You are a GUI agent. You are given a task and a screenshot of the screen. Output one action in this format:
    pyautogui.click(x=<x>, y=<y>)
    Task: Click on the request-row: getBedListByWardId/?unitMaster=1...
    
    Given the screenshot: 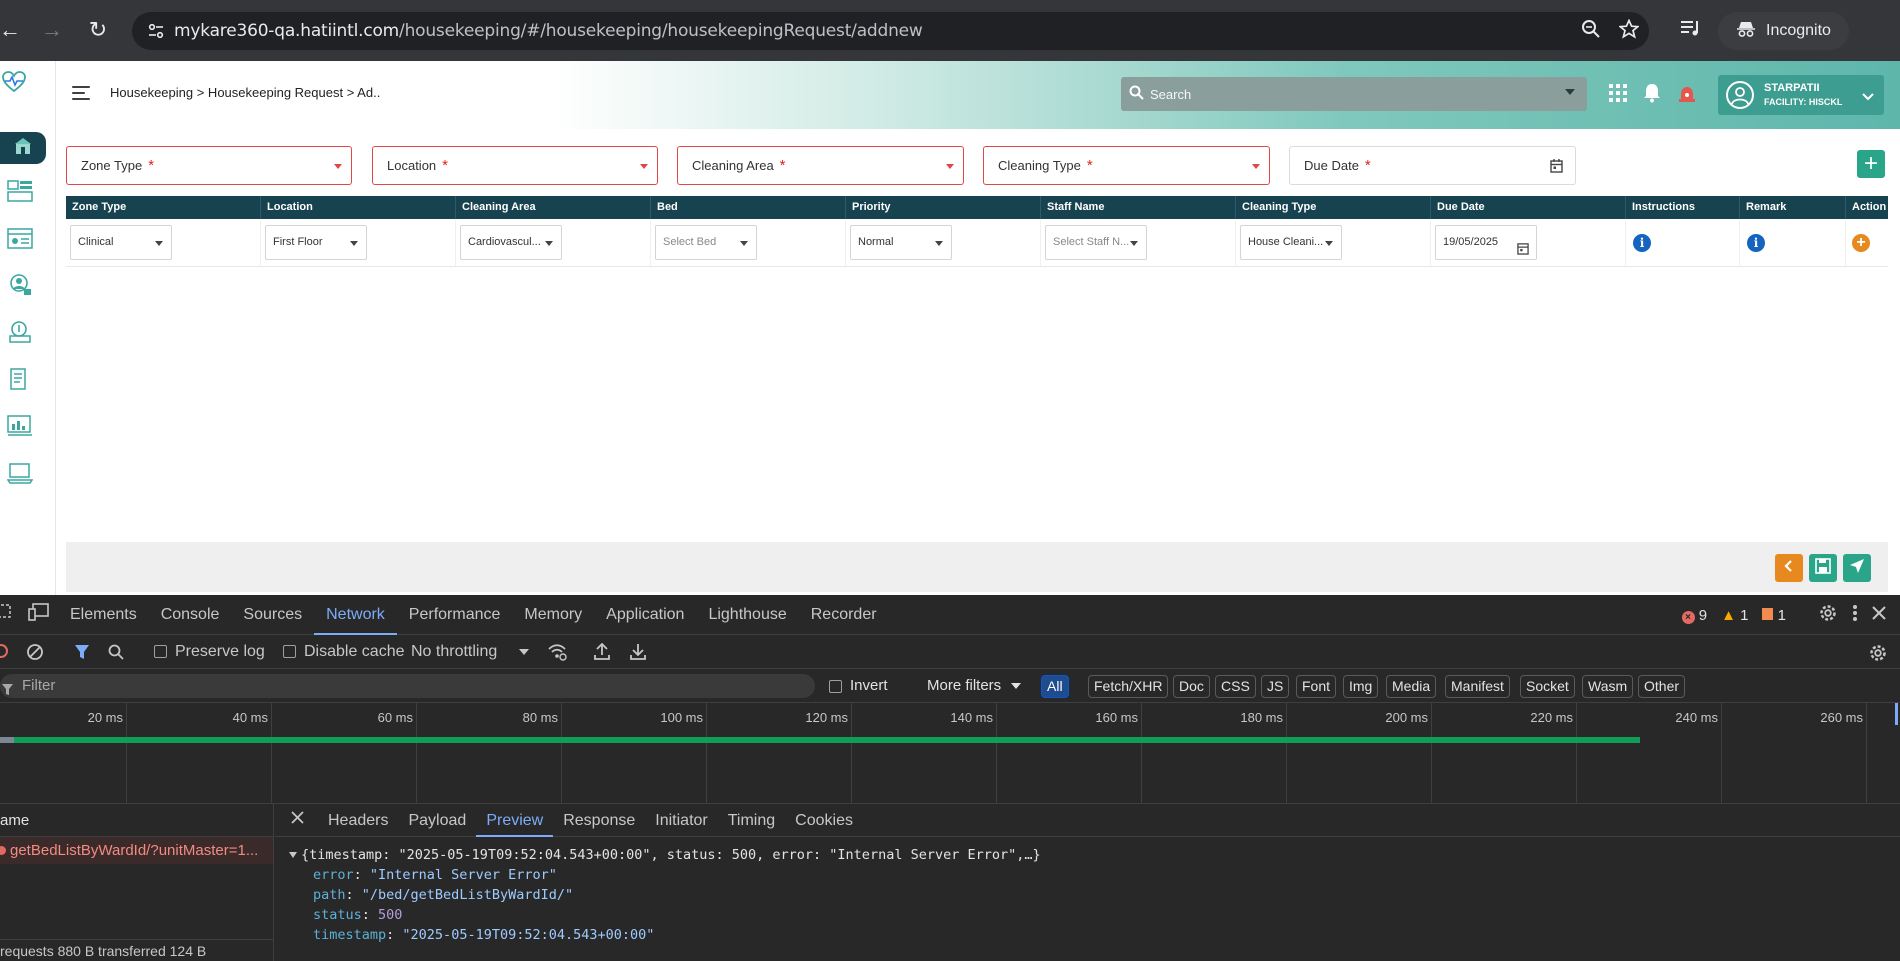 What is the action you would take?
    pyautogui.click(x=136, y=850)
    